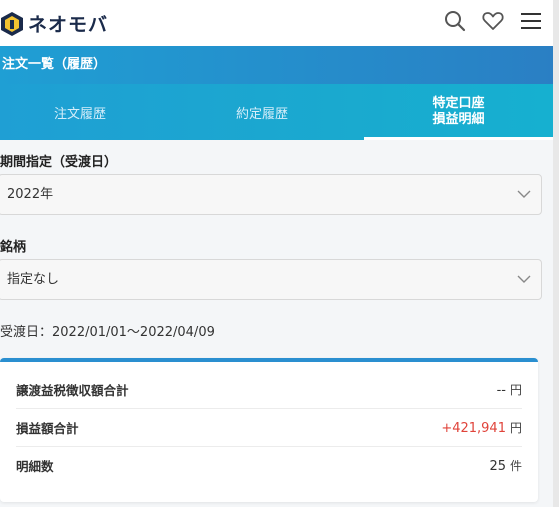 The image size is (559, 507). Describe the element at coordinates (531, 21) in the screenshot. I see `menu-icon` at that location.